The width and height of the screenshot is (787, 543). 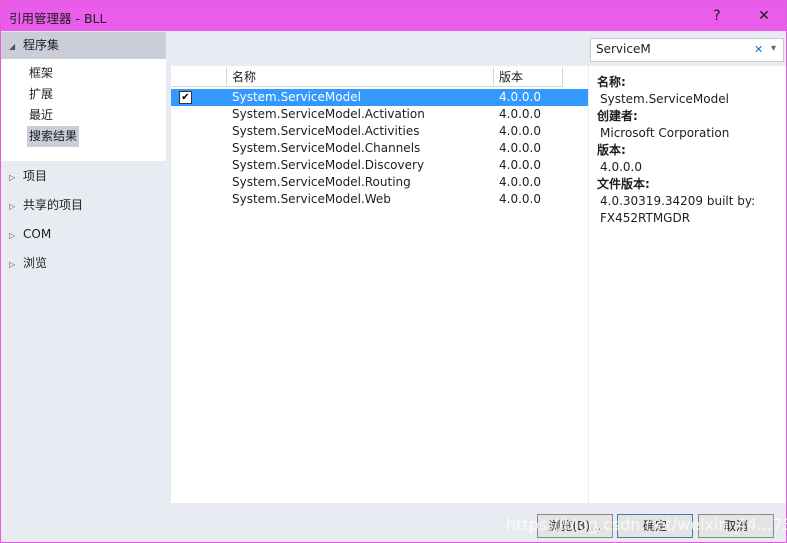 I want to click on table-row: System.ServiceModel.Channels 4.0.0.0, so click(x=379, y=148).